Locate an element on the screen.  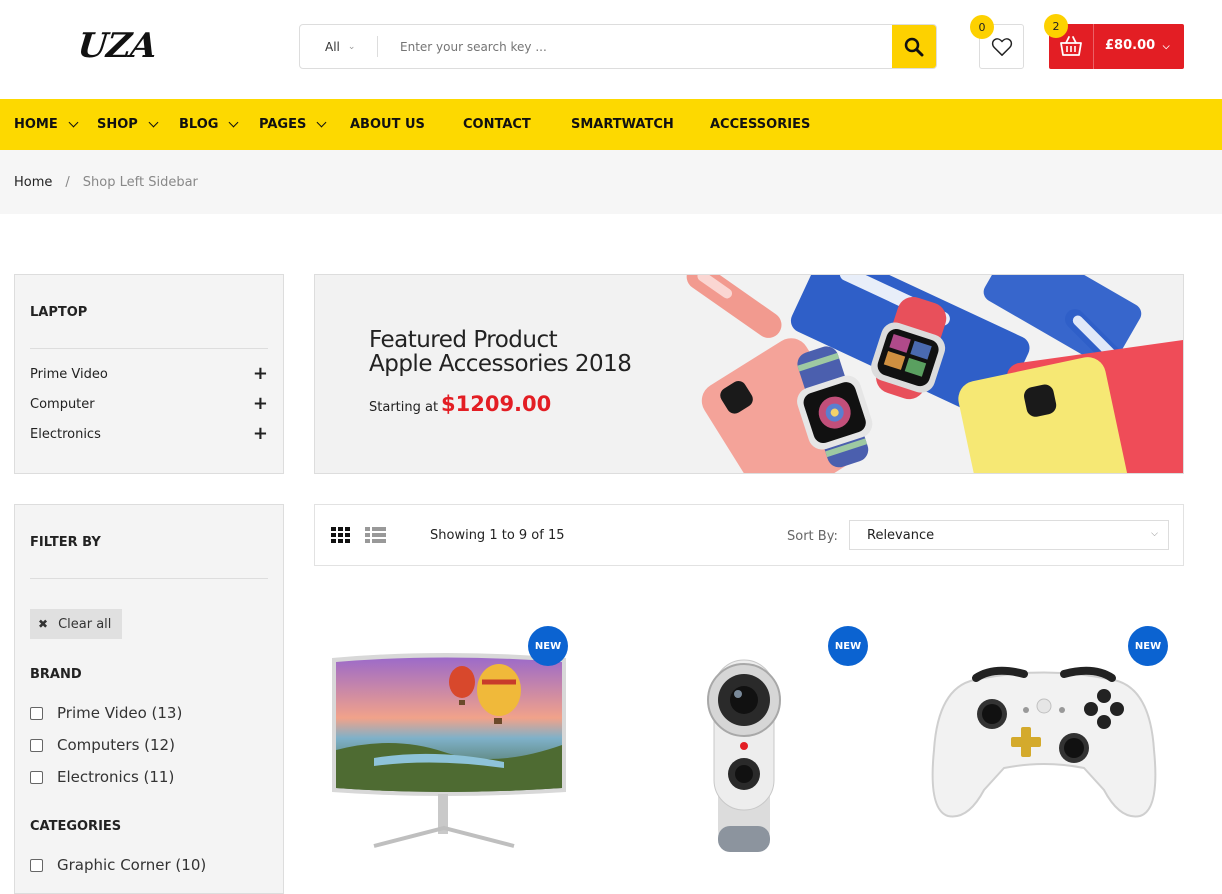
cart-total: £80.00 ⌵ is located at coordinates (1137, 45).